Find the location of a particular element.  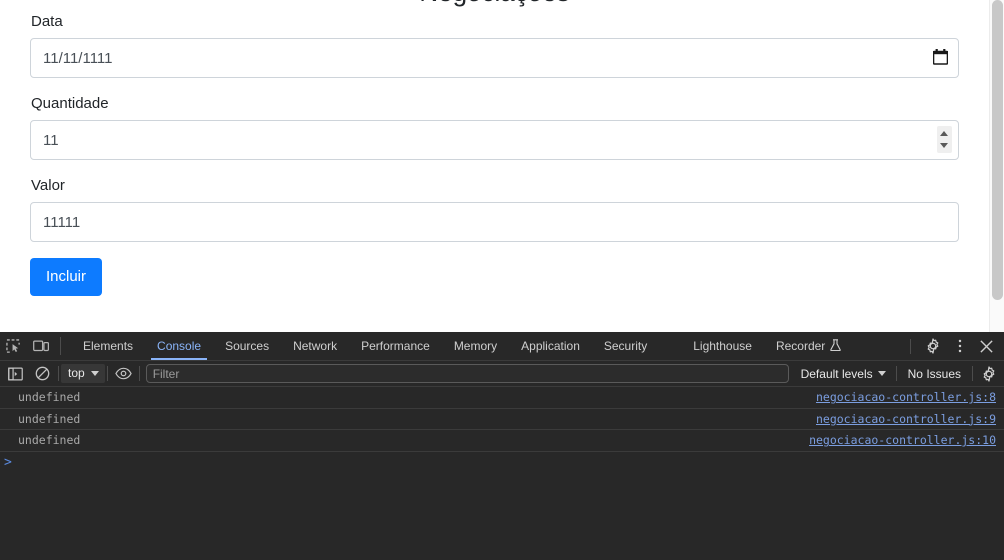

tab-lighthouse: Lighthouse is located at coordinates (722, 346).